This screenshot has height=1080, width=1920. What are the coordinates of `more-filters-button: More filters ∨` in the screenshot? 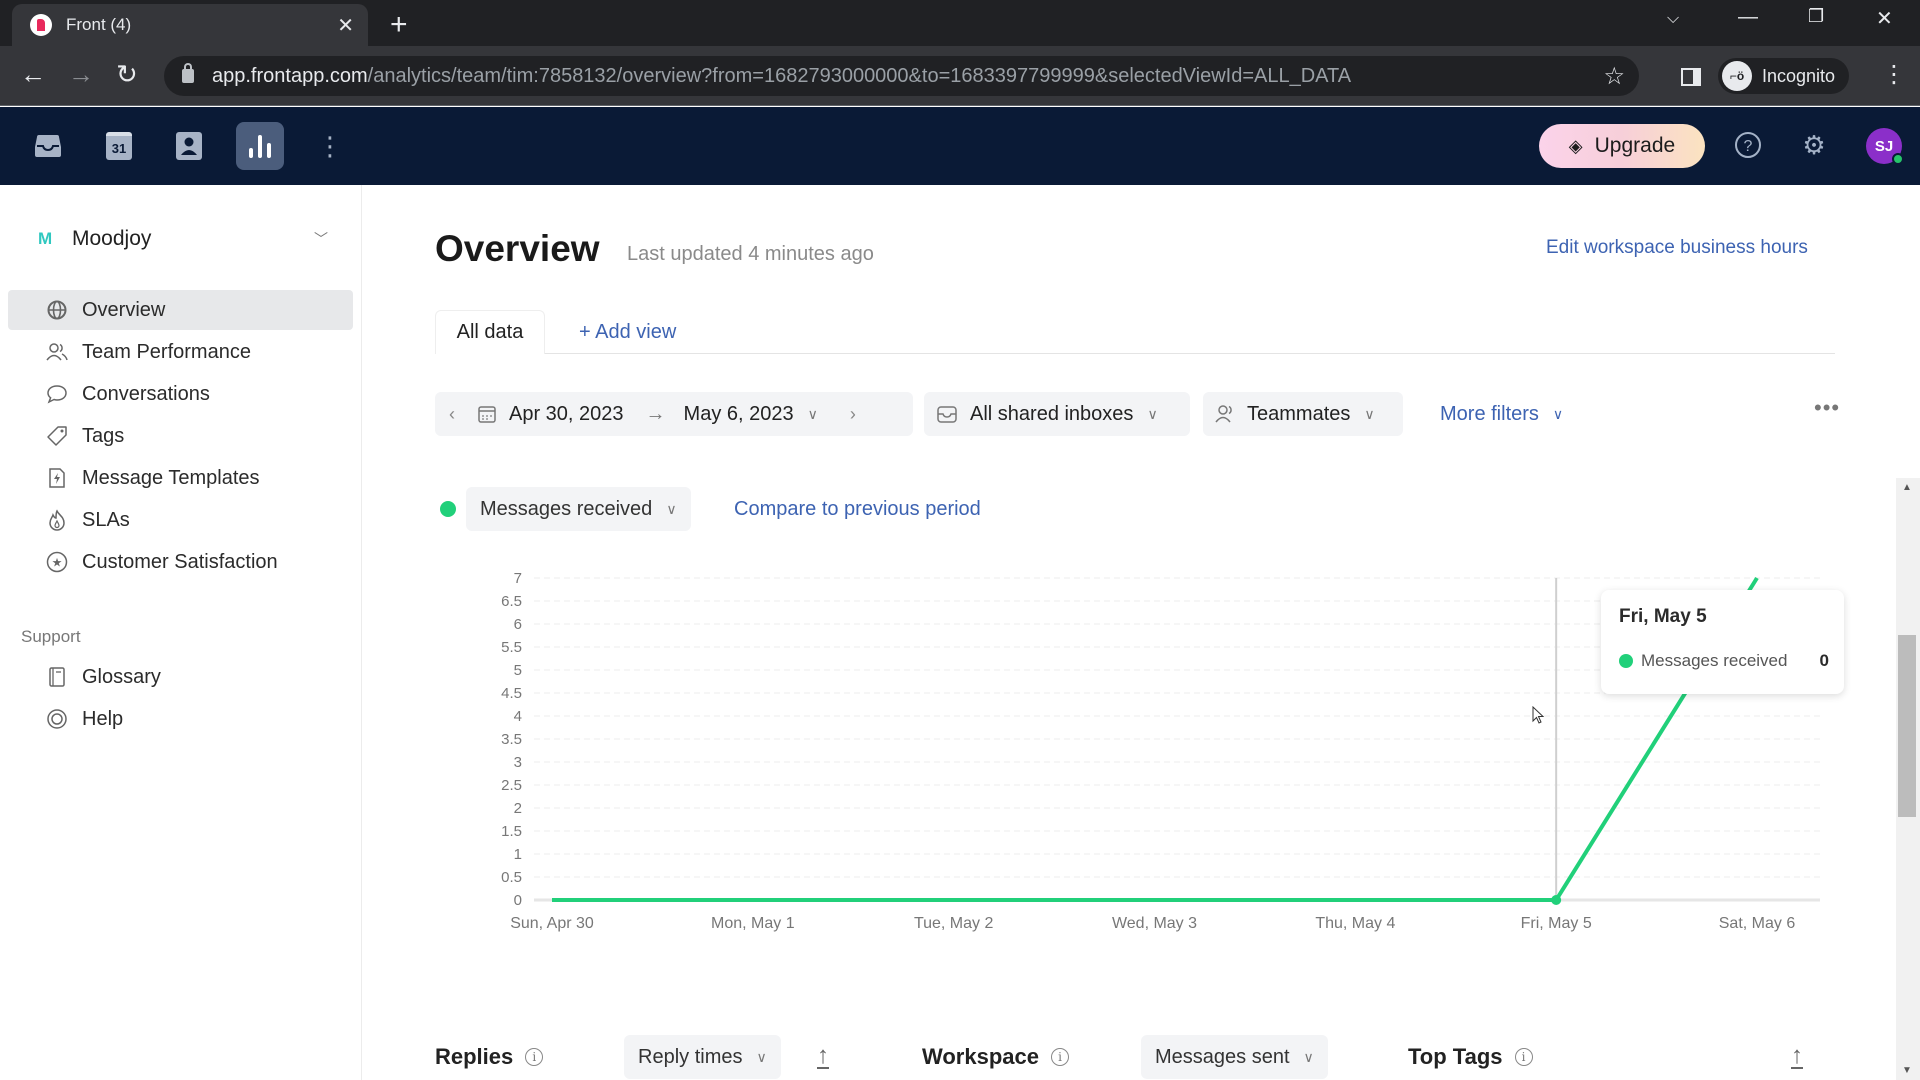 It's located at (1501, 414).